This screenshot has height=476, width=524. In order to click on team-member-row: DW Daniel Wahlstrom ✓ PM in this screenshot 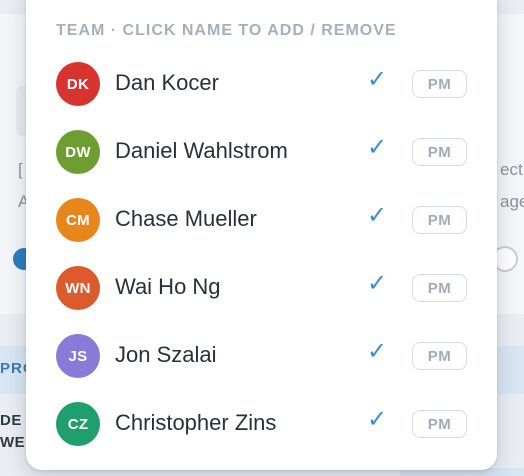, I will do `click(261, 152)`.